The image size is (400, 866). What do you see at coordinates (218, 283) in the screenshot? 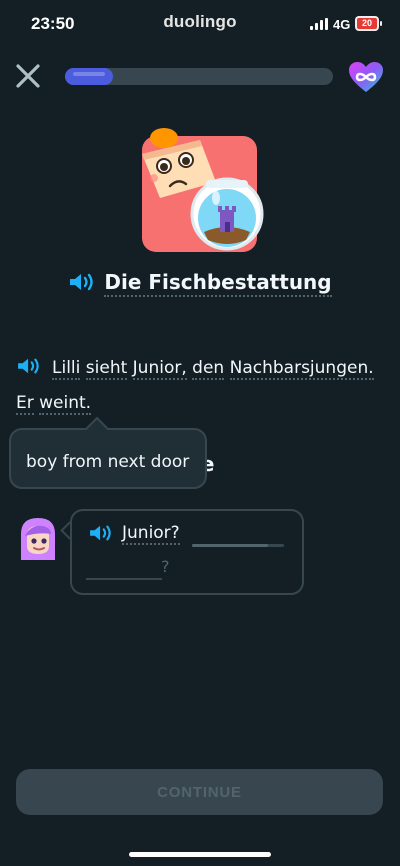
I see `story-title: Die Fischbestattung` at bounding box center [218, 283].